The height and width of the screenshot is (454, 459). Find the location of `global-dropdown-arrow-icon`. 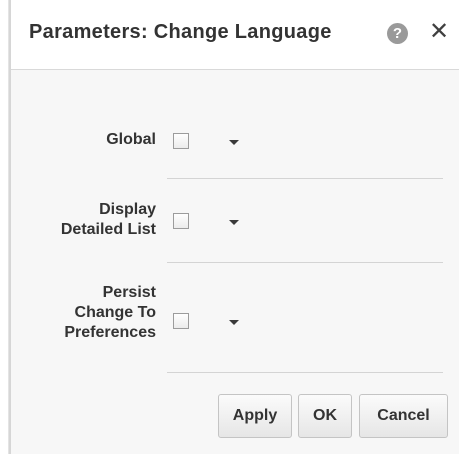

global-dropdown-arrow-icon is located at coordinates (234, 142).